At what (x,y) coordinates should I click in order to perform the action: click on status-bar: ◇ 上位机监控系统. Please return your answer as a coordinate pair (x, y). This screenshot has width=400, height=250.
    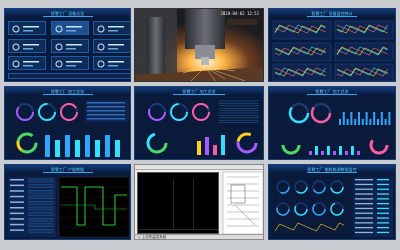
    Looking at the image, I should click on (199, 236).